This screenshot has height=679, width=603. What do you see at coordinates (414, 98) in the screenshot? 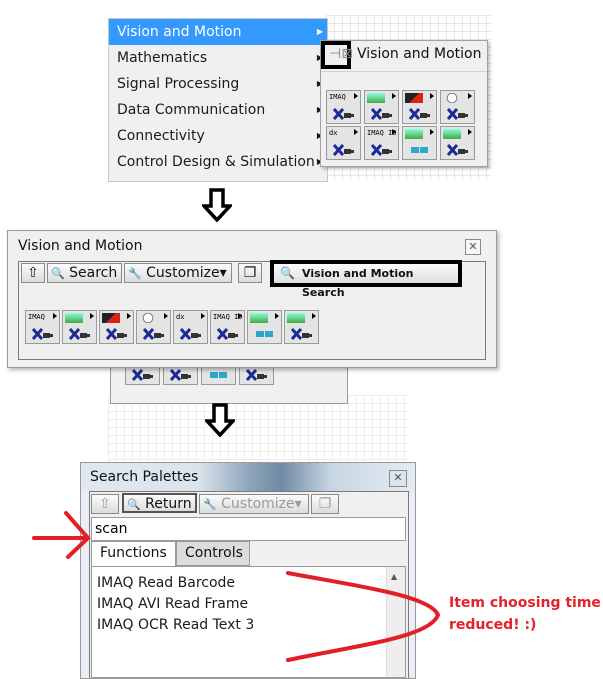
I see `machine-vision-icon` at bounding box center [414, 98].